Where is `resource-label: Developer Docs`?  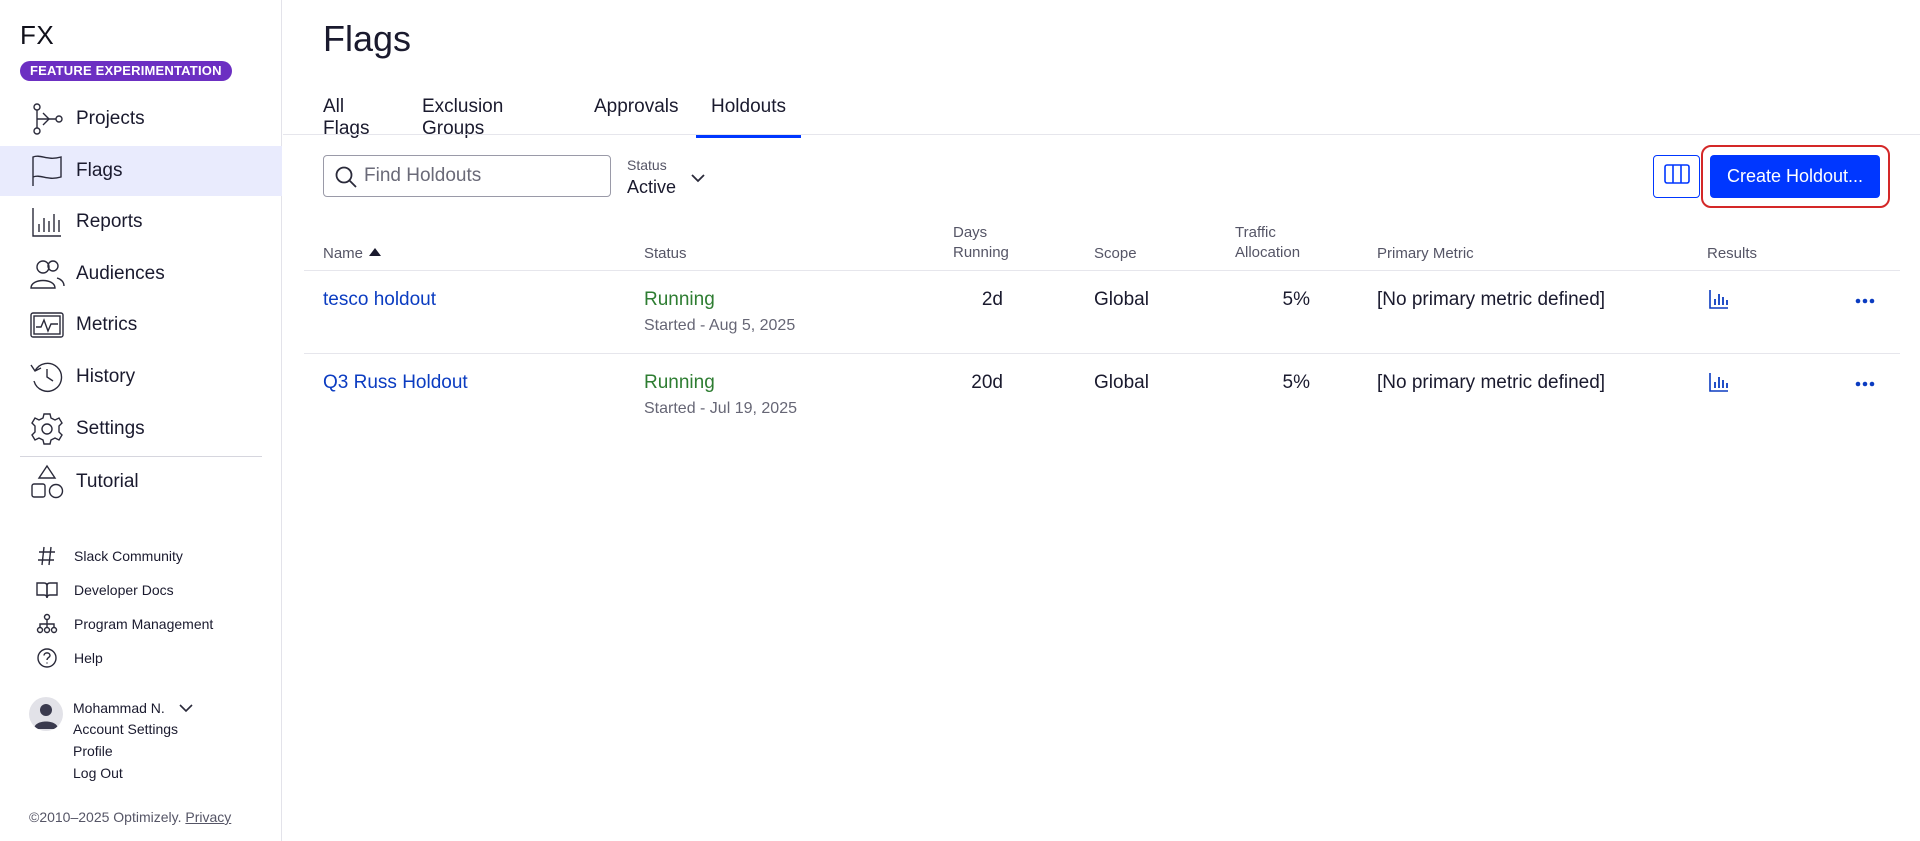 resource-label: Developer Docs is located at coordinates (124, 590).